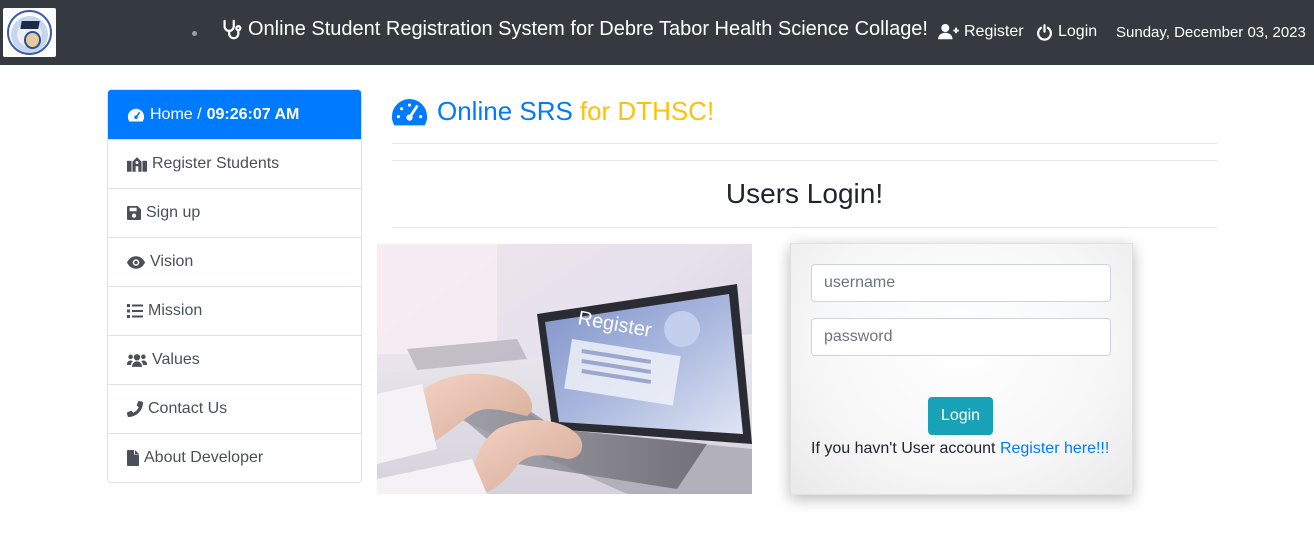 This screenshot has width=1314, height=559. Describe the element at coordinates (173, 212) in the screenshot. I see `sidebar-label-sign-up: Sign up` at that location.